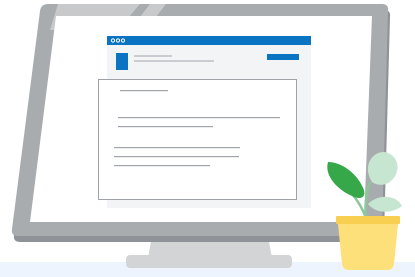 Image resolution: width=415 pixels, height=277 pixels. What do you see at coordinates (283, 57) in the screenshot?
I see `header-button` at bounding box center [283, 57].